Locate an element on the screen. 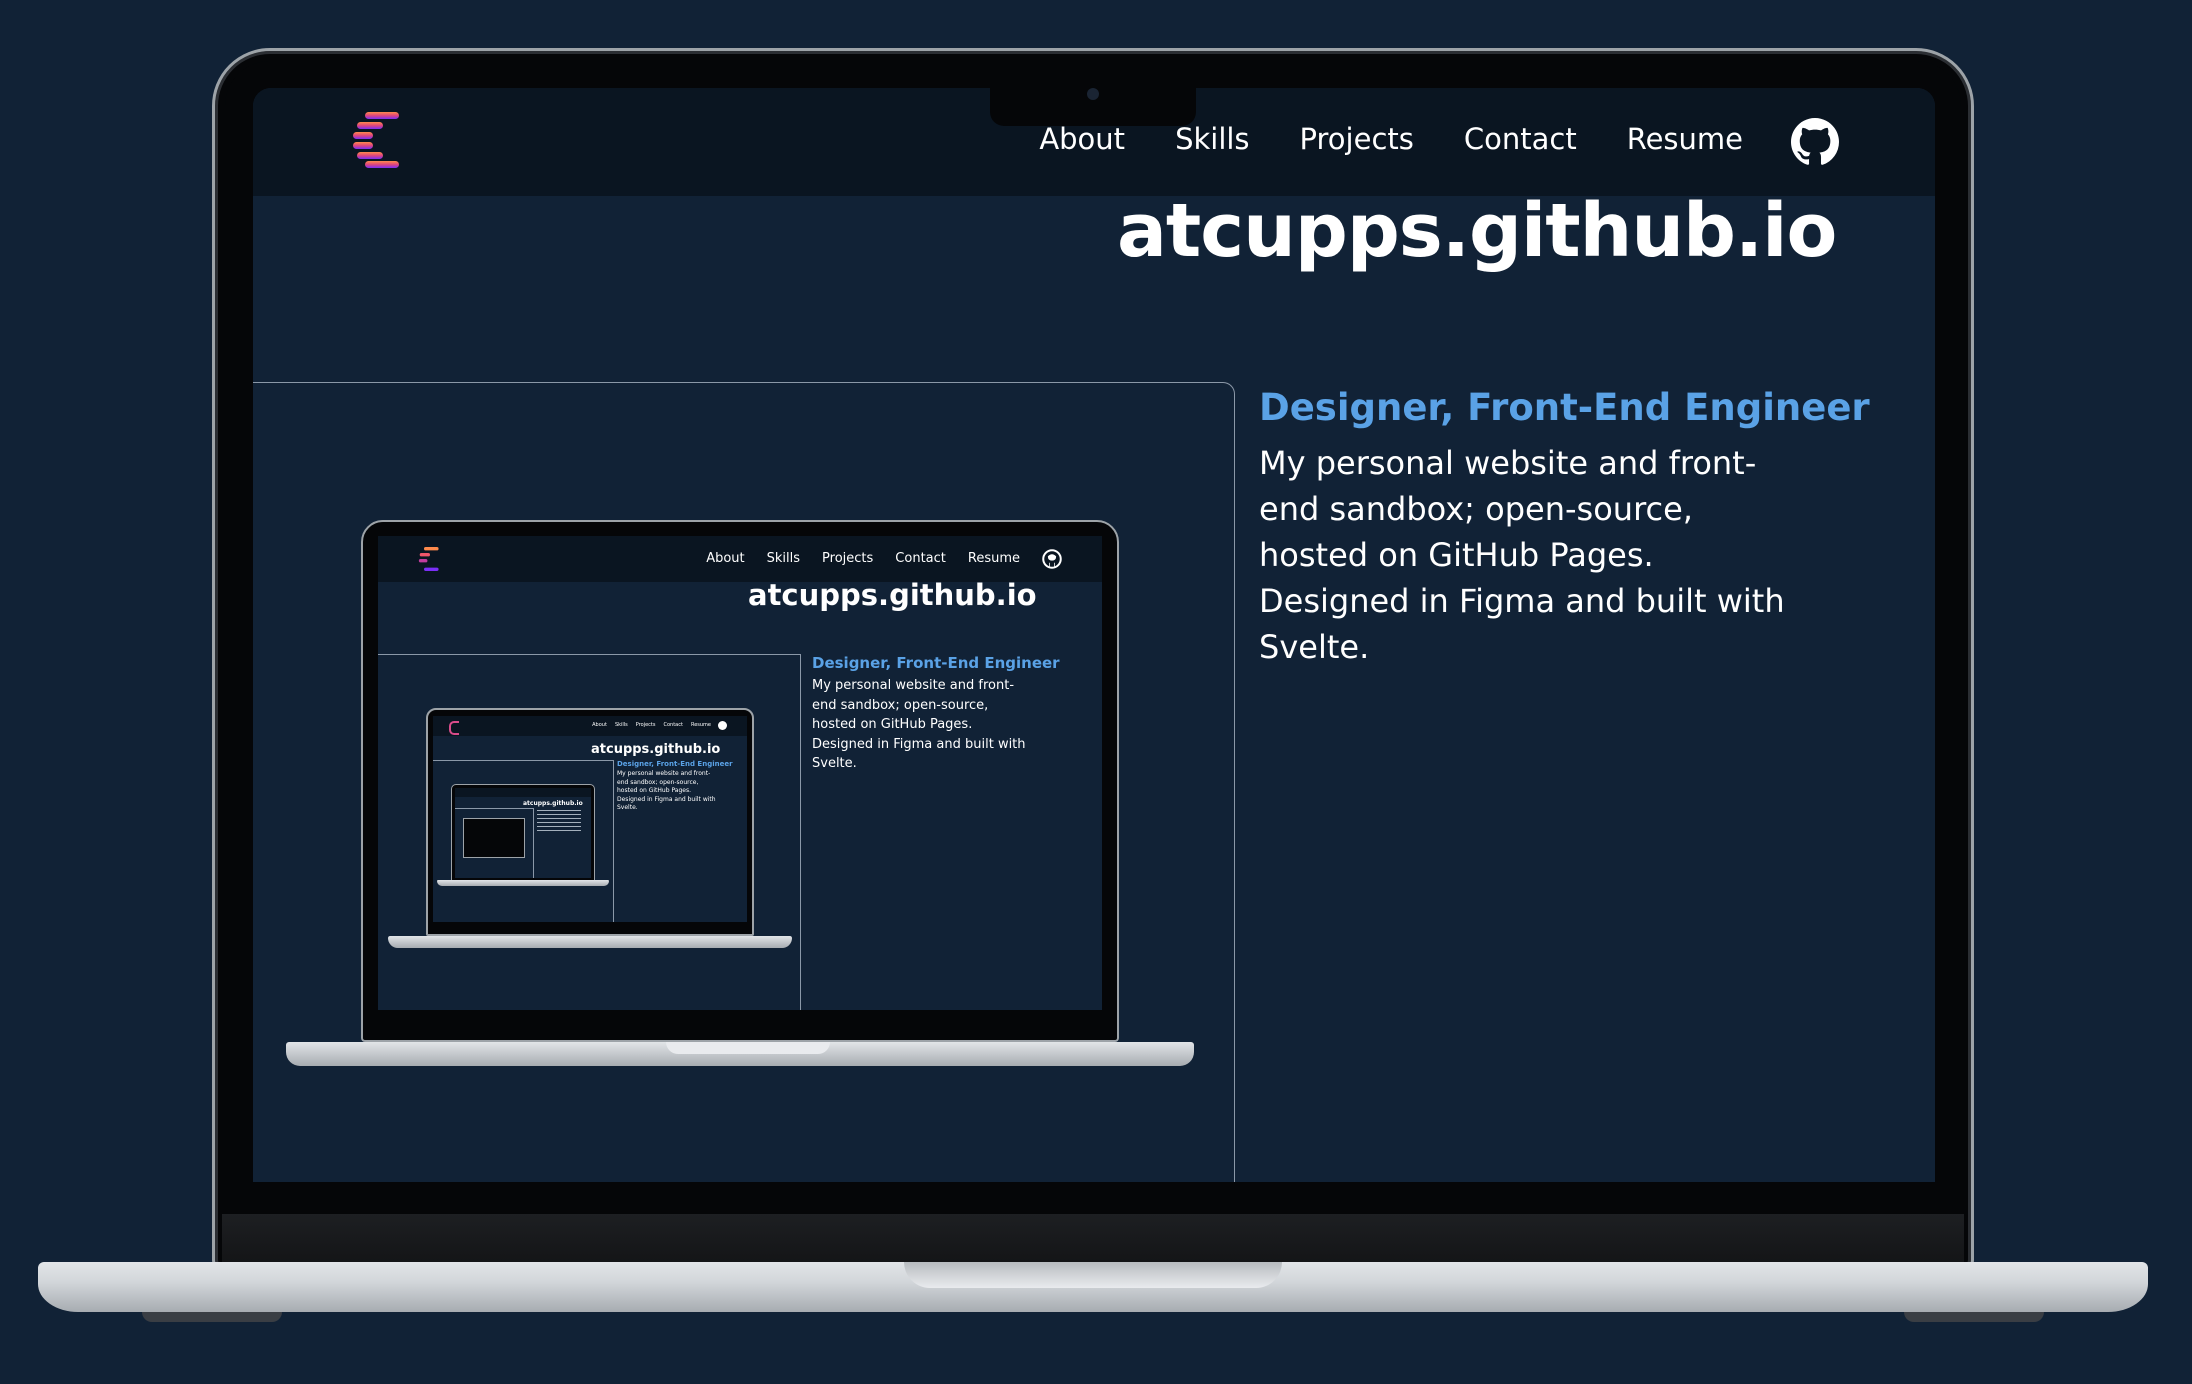  preview-nested-subtitle: Designer, Front-End Engineer is located at coordinates (675, 764).